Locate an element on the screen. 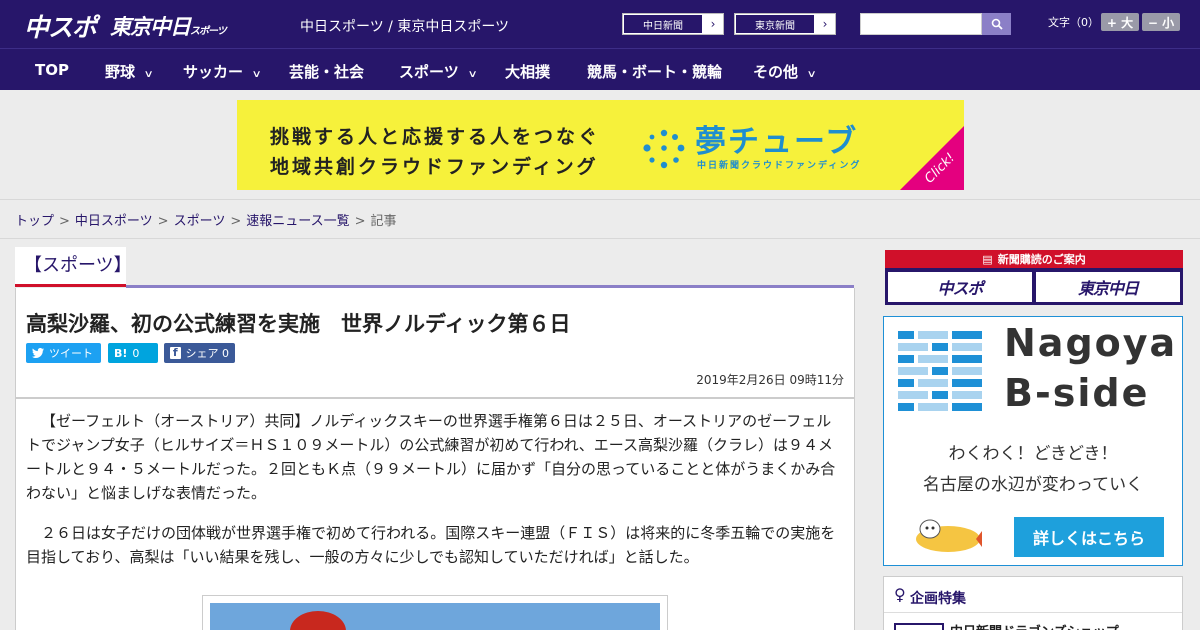 Image resolution: width=1200 pixels, height=630 pixels. banner-brand-sub: 中日新聞クラウドファンディング is located at coordinates (779, 166).